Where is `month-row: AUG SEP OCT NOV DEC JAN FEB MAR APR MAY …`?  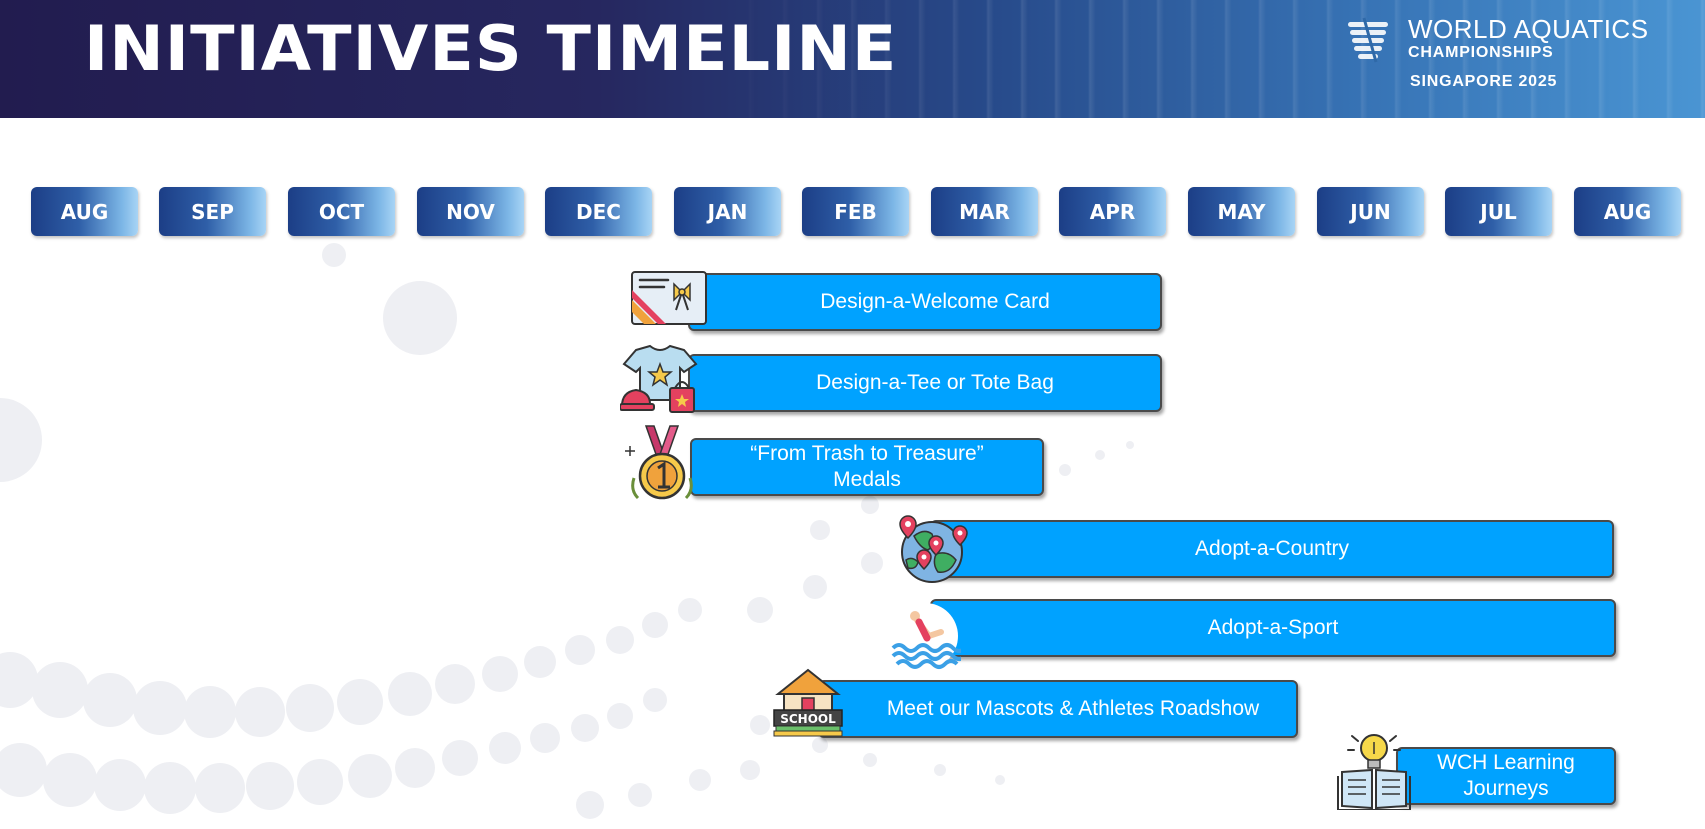
month-row: AUG SEP OCT NOV DEC JAN FEB MAR APR MAY … is located at coordinates (852, 212).